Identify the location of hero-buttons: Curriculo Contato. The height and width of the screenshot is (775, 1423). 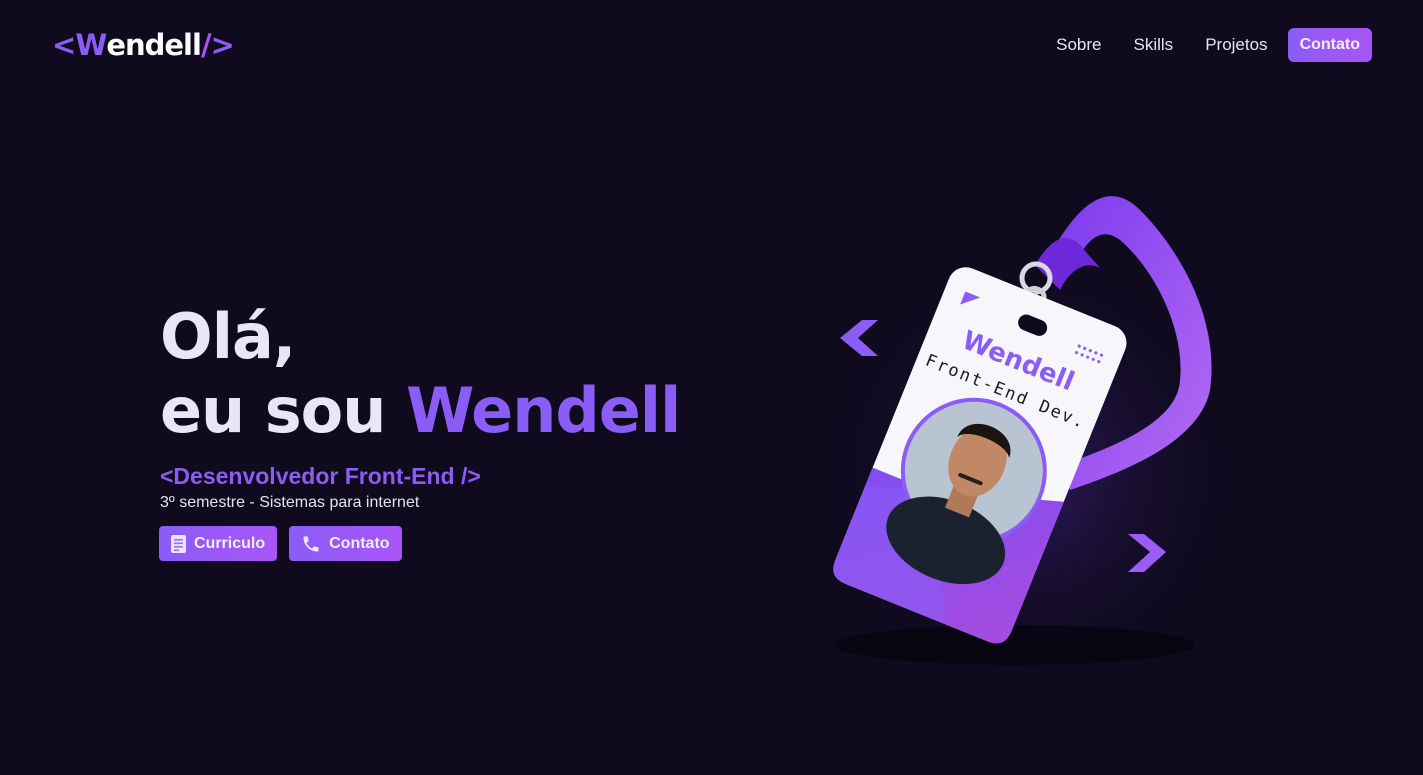
(419, 543).